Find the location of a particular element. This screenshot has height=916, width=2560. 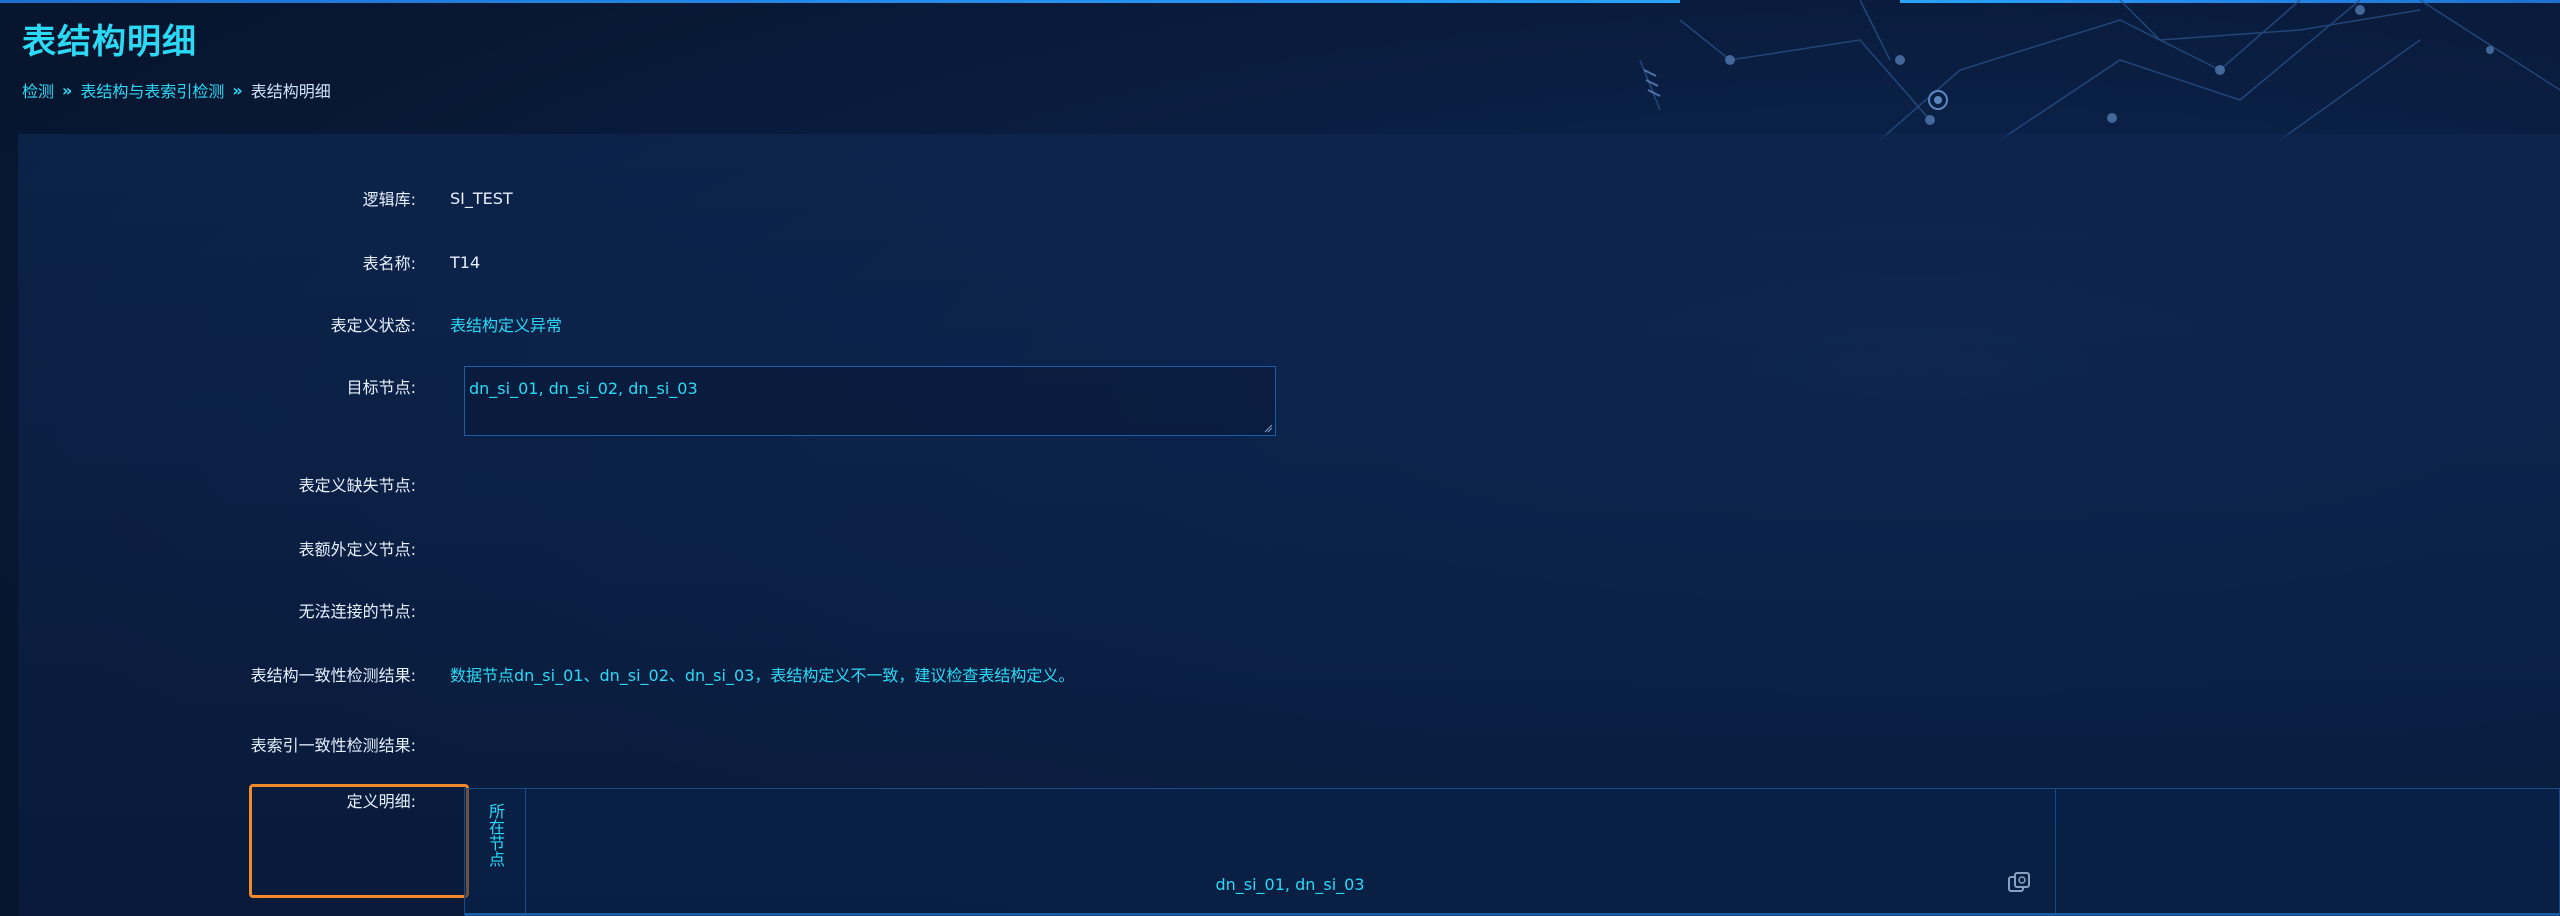

field-label: 表额外定义节点: is located at coordinates (357, 549).